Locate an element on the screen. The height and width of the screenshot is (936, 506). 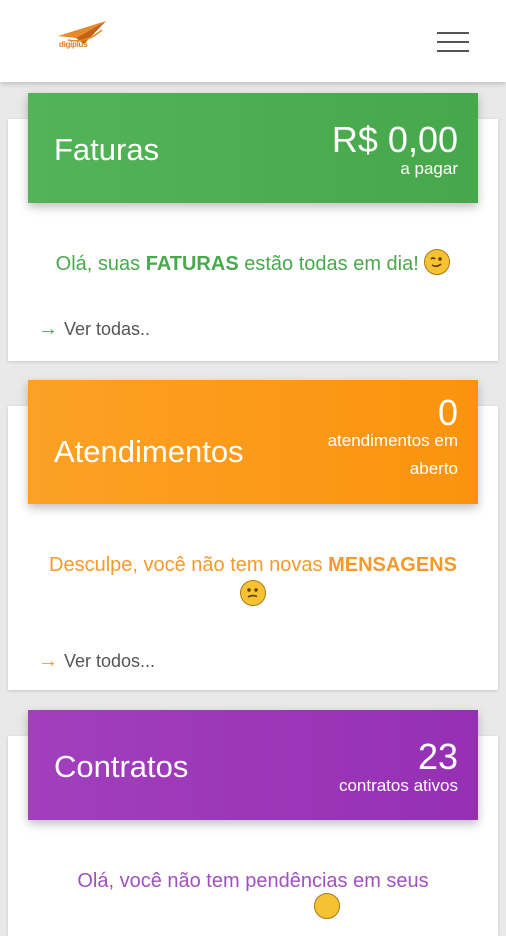
invoices-message-suffix: estão todas em dia! is located at coordinates (328, 264).